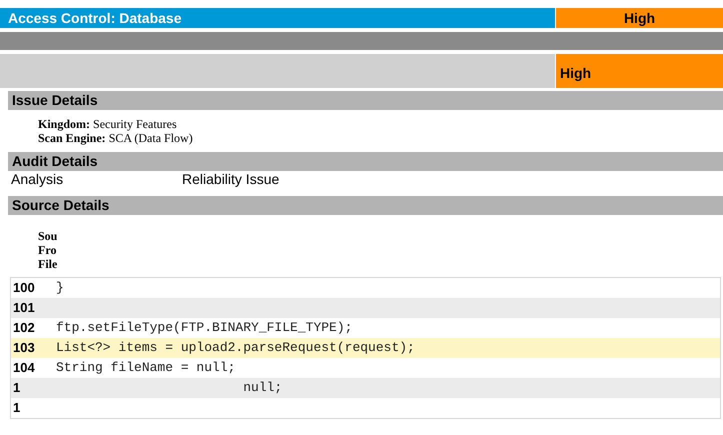  Describe the element at coordinates (204, 328) in the screenshot. I see `code-text: ftp.setFileType(FTP.BINARY_FILE_TYPE);` at that location.